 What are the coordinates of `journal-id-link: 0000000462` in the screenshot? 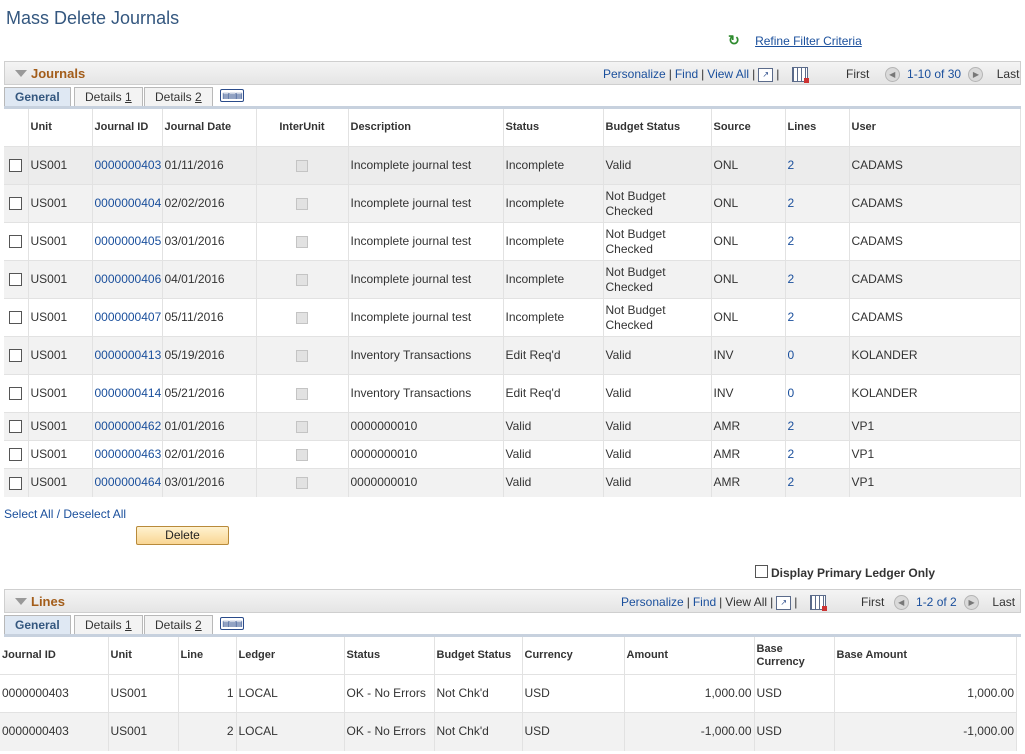 It's located at (128, 426).